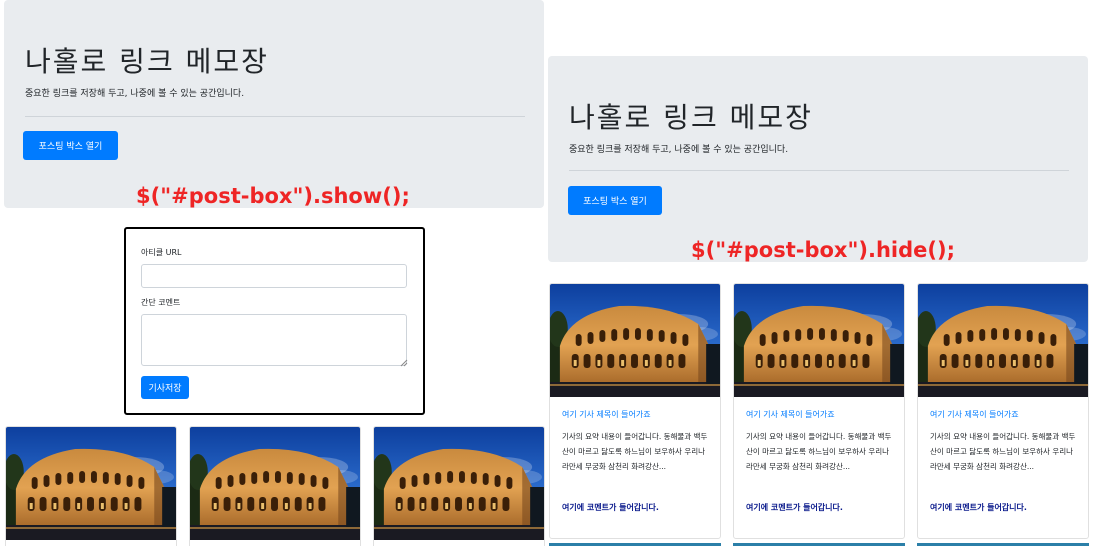 The width and height of the screenshot is (1093, 546). What do you see at coordinates (165, 387) in the screenshot?
I see `save-article-button: 기사저장` at bounding box center [165, 387].